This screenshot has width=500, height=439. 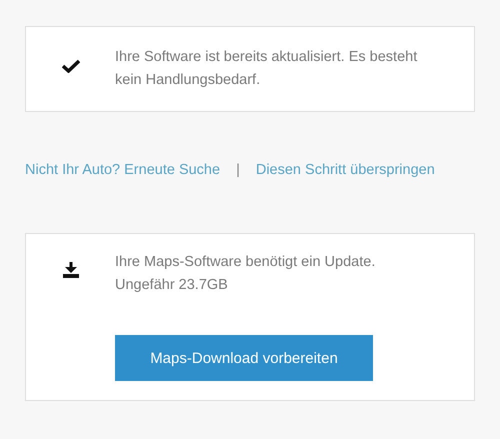 What do you see at coordinates (122, 170) in the screenshot?
I see `search-again-link: Nicht Ihr Auto? Erneute Suche` at bounding box center [122, 170].